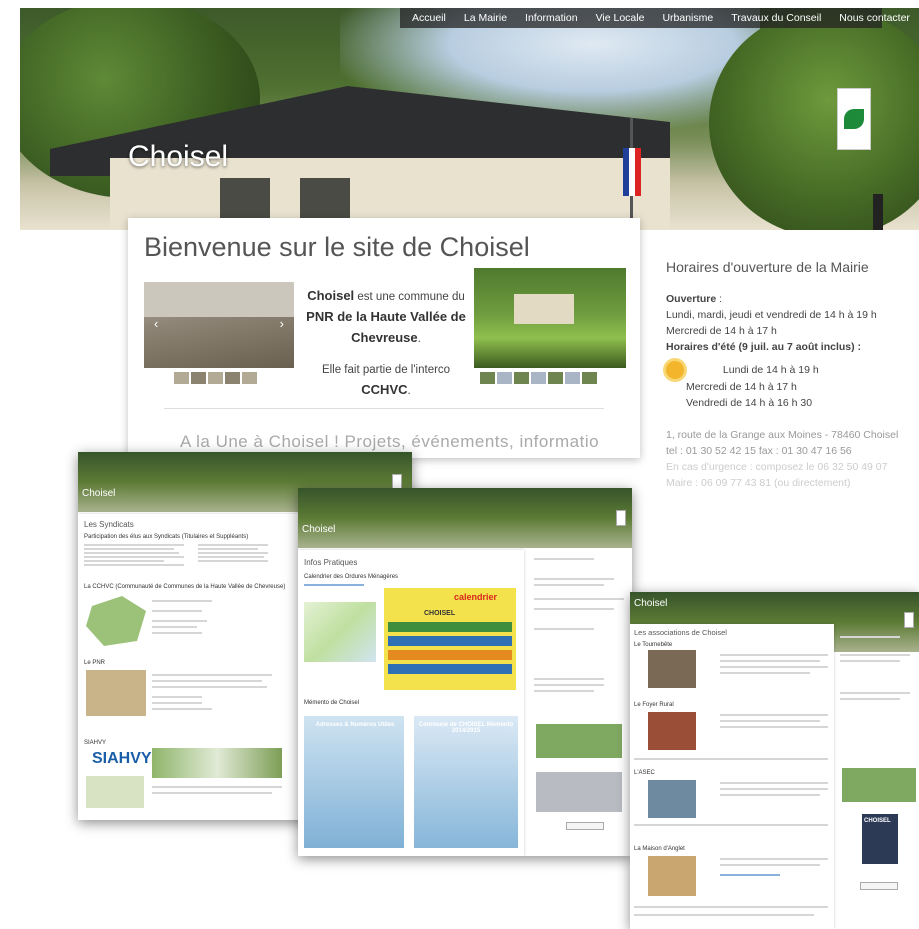 Image resolution: width=919 pixels, height=929 pixels. I want to click on flag-icon, so click(632, 172).